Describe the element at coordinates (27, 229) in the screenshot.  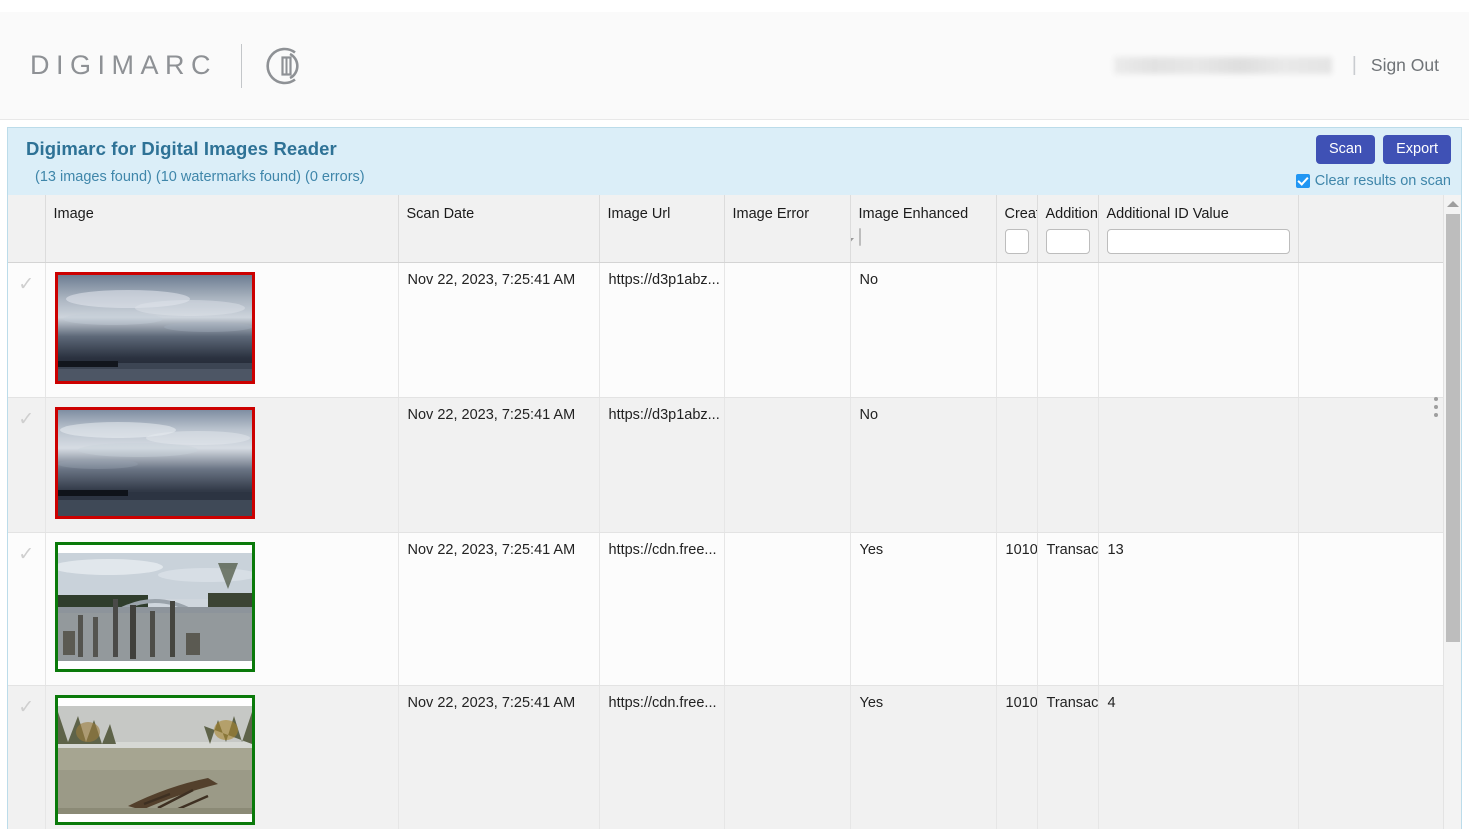
I see `header-select-column` at that location.